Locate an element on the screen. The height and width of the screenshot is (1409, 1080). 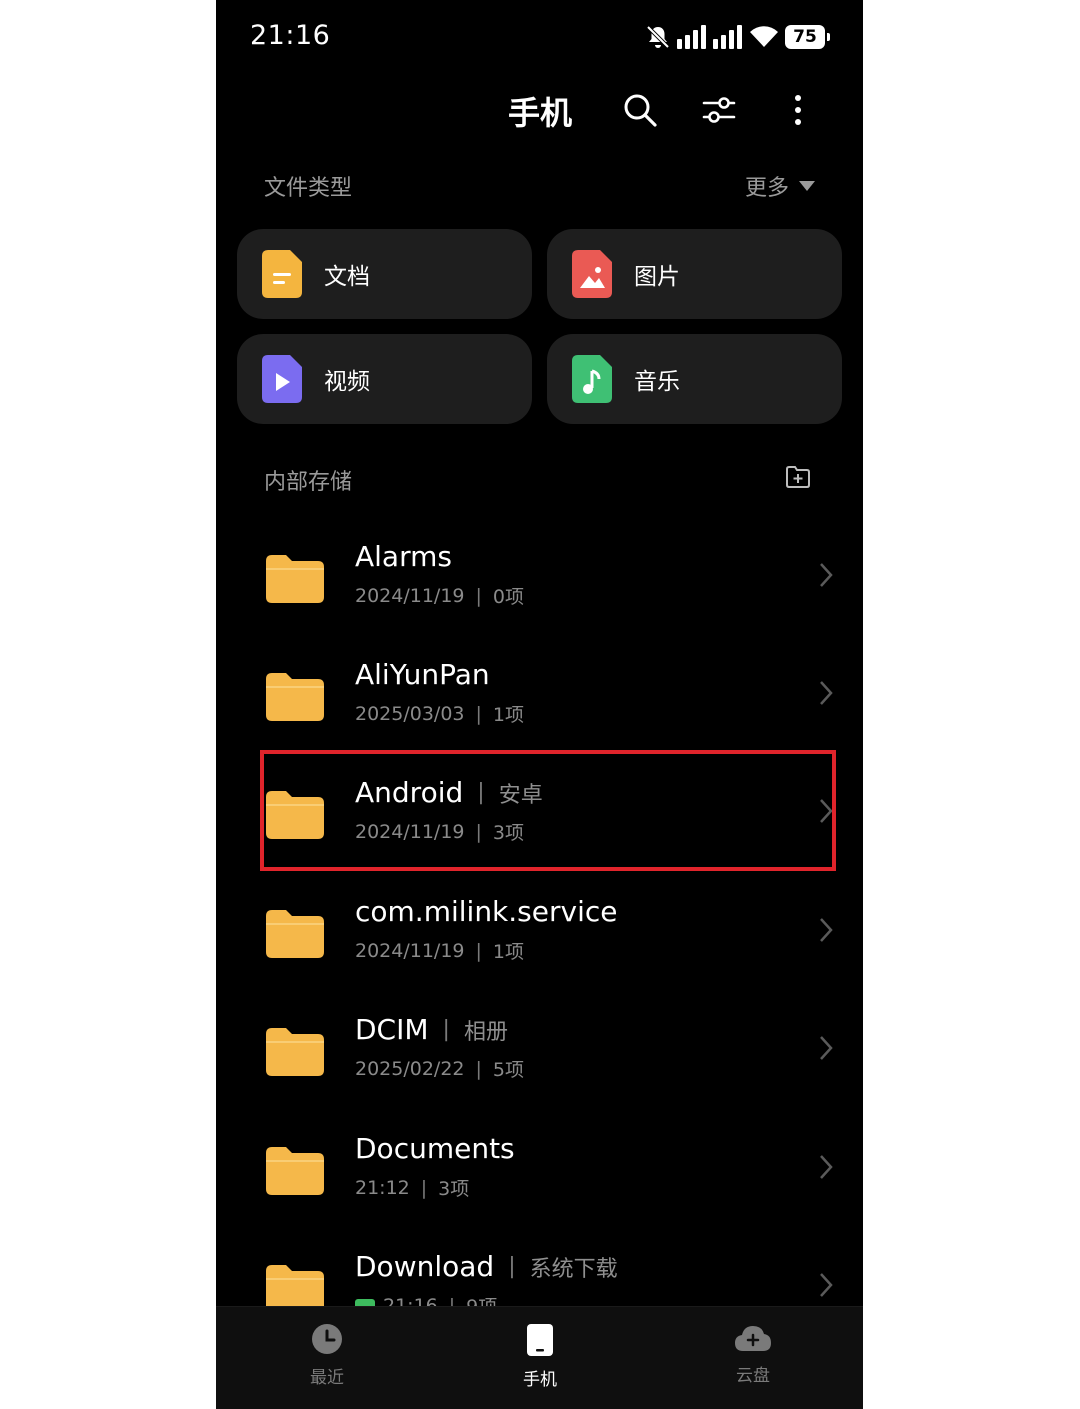
file-types-label: 文件类型 is located at coordinates (308, 188).